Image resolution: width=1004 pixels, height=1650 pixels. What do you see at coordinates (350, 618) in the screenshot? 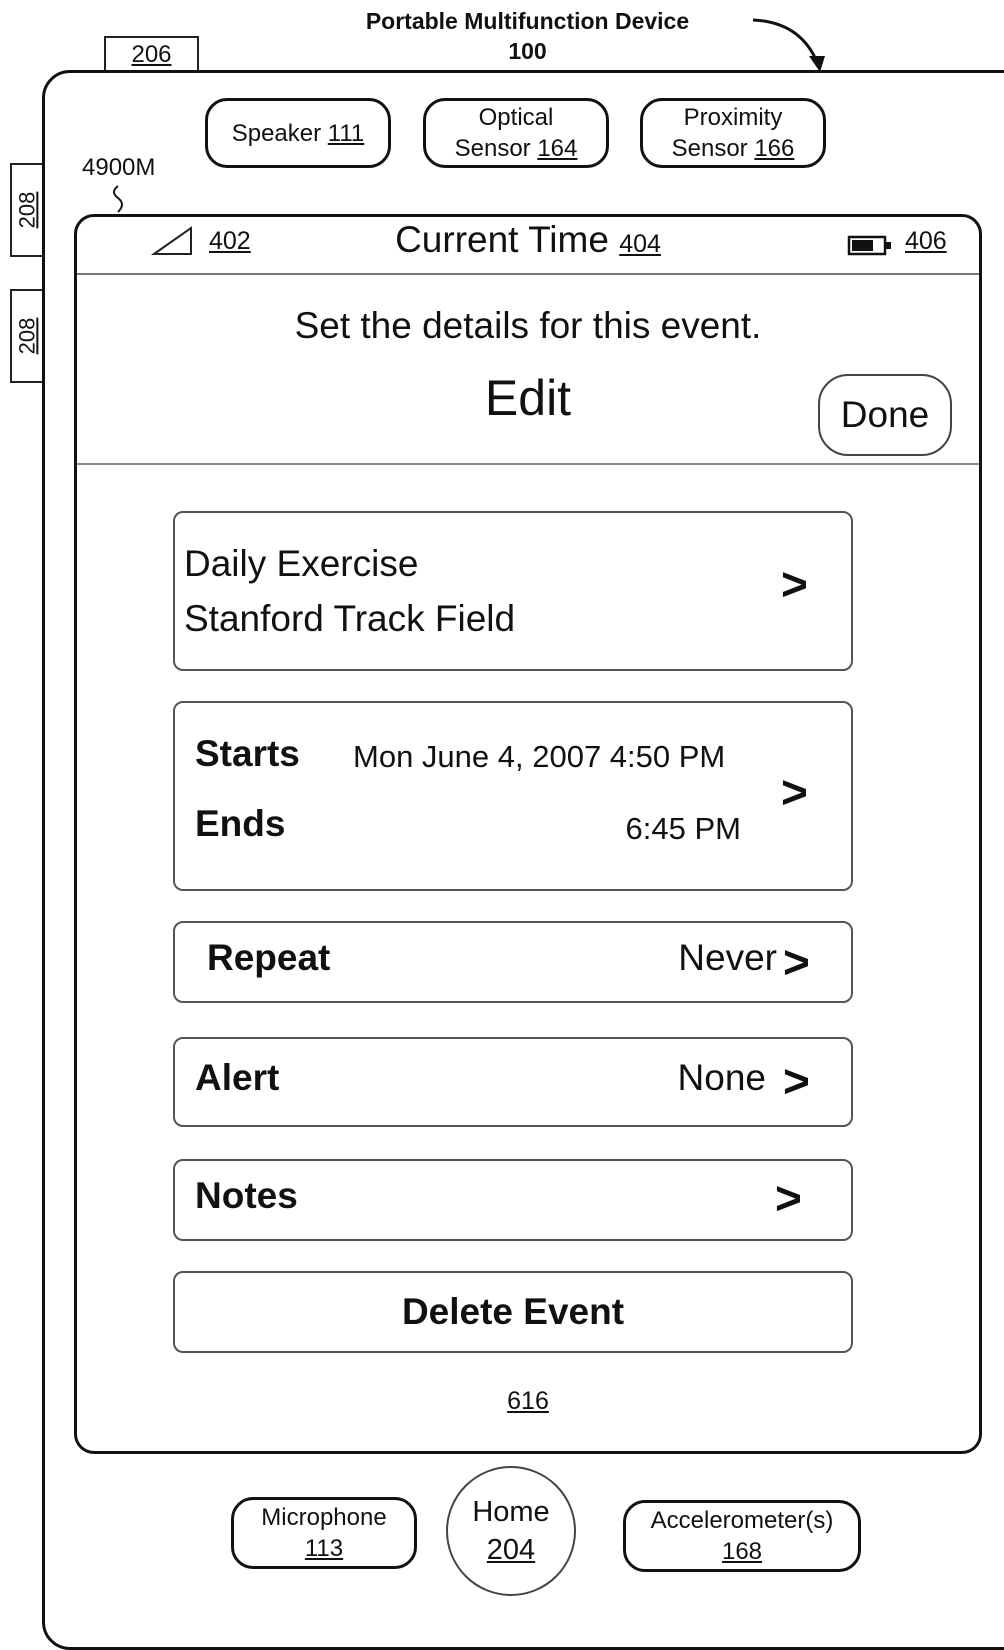
I see `event-location: Stanford Track Field` at bounding box center [350, 618].